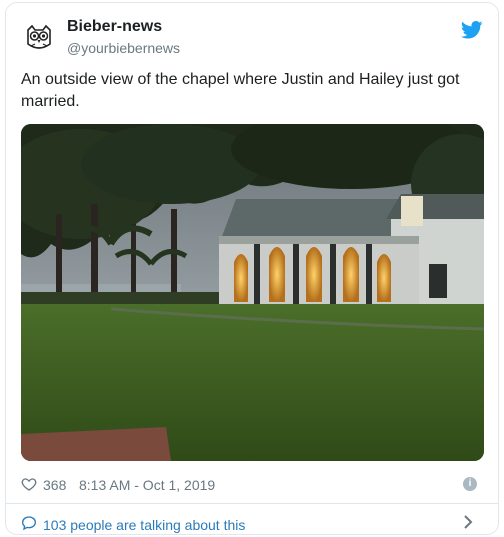  What do you see at coordinates (252, 485) in the screenshot?
I see `tweet-meta: 368 8:13 AM - Oct 1, 2019 i` at bounding box center [252, 485].